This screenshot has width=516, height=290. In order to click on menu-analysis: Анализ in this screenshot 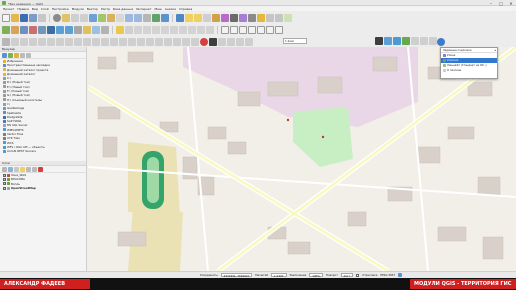, I will do `click(170, 9)`.